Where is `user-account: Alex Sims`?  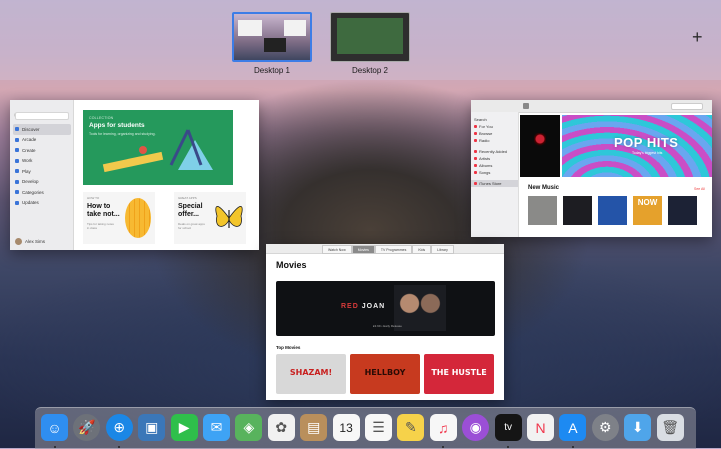
user-account: Alex Sims is located at coordinates (30, 241).